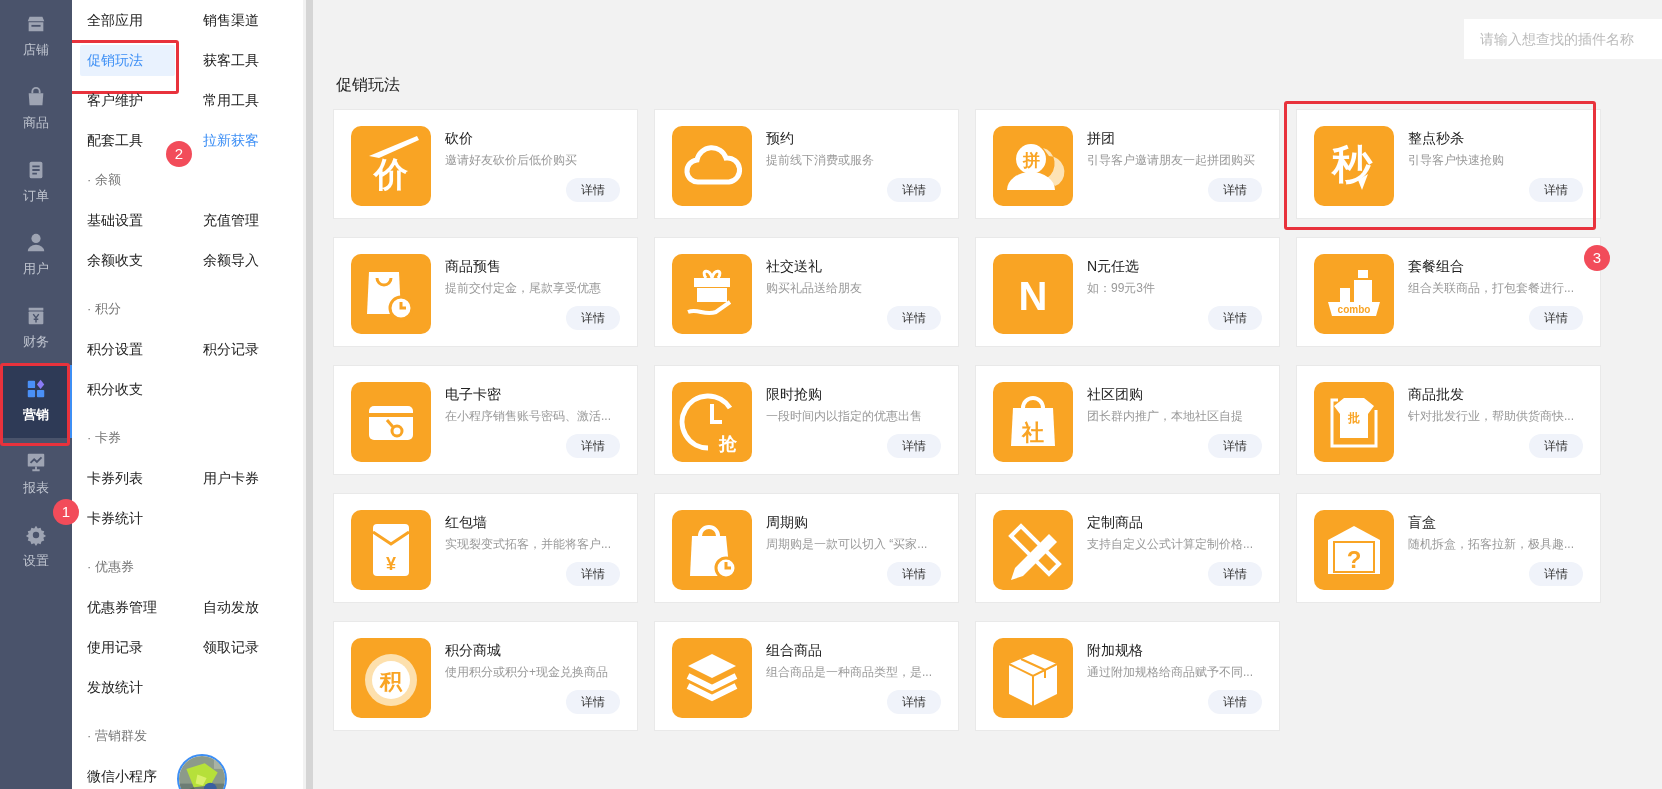 This screenshot has width=1662, height=789. What do you see at coordinates (1033, 422) in the screenshot?
I see `bag-icon: 社` at bounding box center [1033, 422].